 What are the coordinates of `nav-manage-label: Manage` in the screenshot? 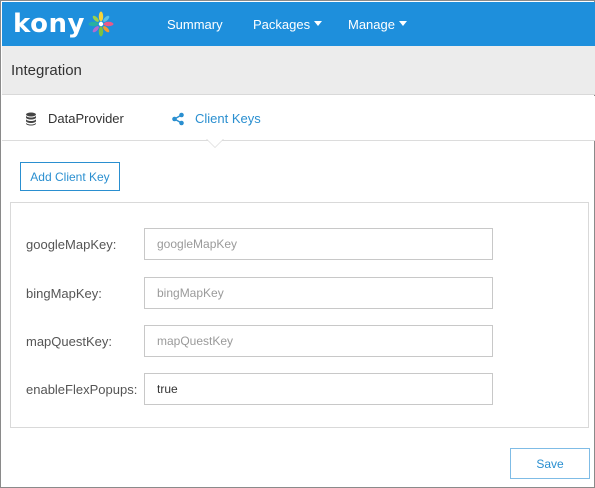 It's located at (371, 24).